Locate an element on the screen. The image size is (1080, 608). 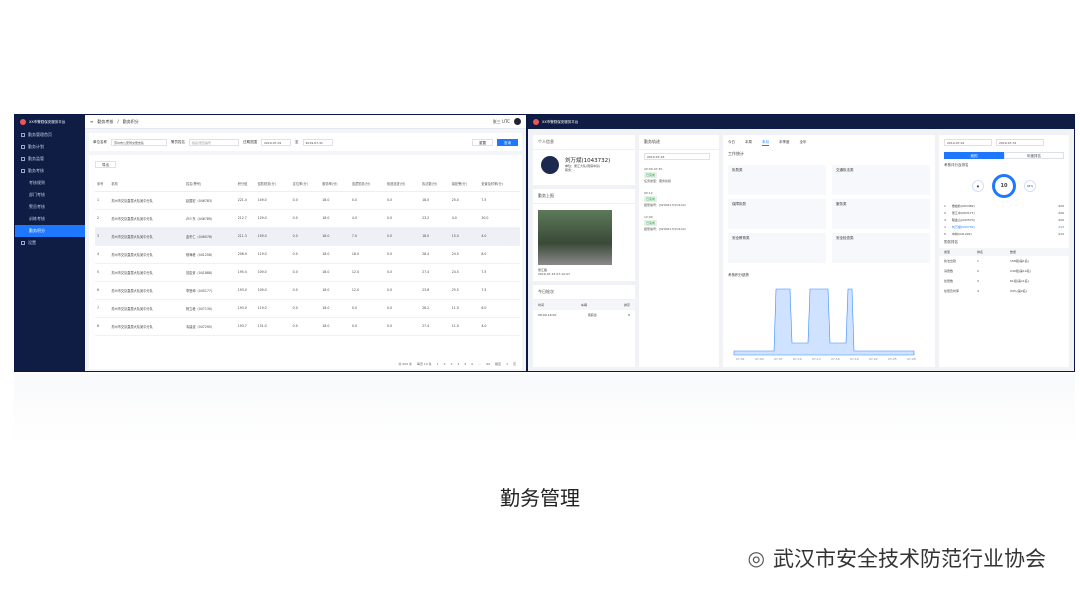
start-date: 2019-07-01 is located at coordinates (276, 142).